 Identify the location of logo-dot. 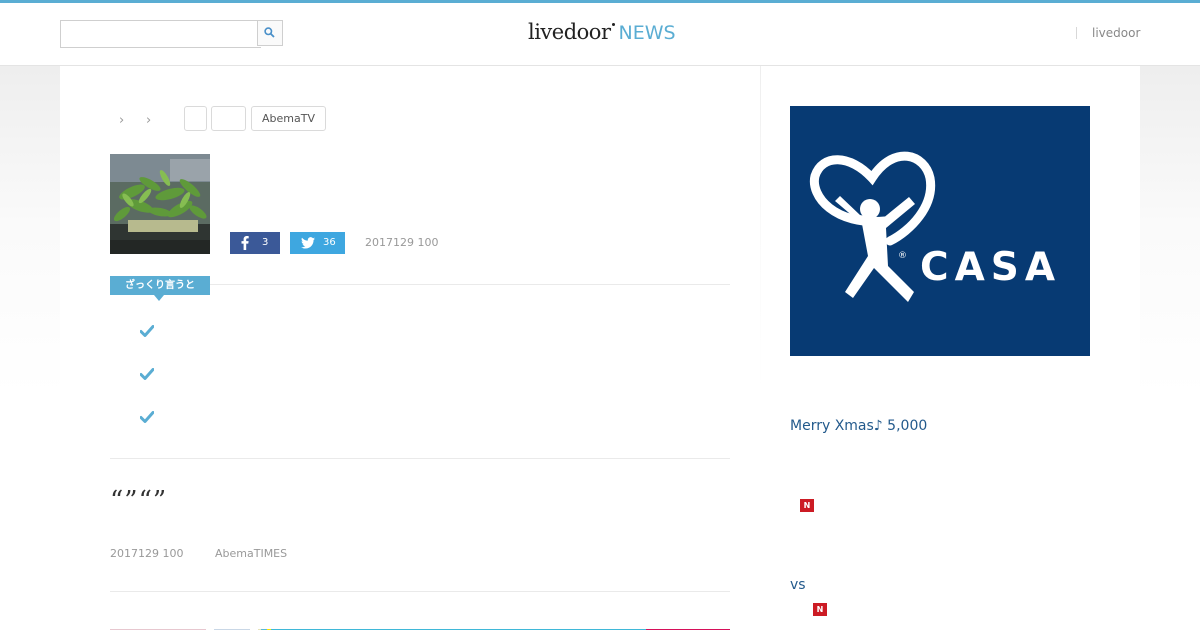
(613, 24).